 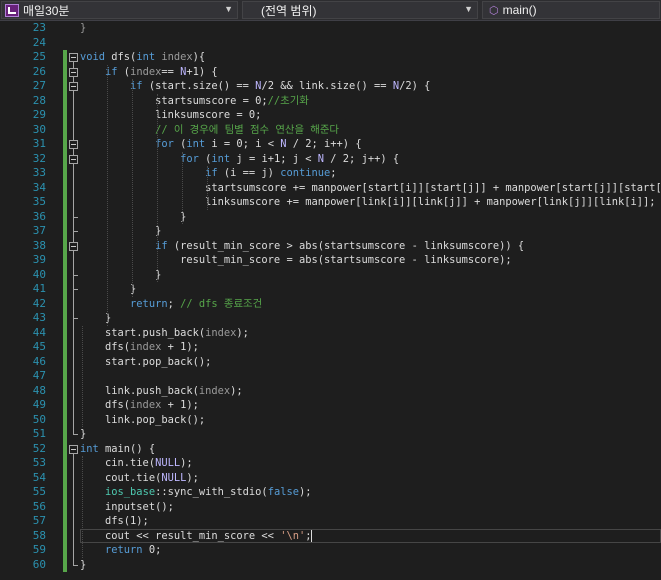 What do you see at coordinates (571, 10) in the screenshot?
I see `member-dropdown: ⬡ main()` at bounding box center [571, 10].